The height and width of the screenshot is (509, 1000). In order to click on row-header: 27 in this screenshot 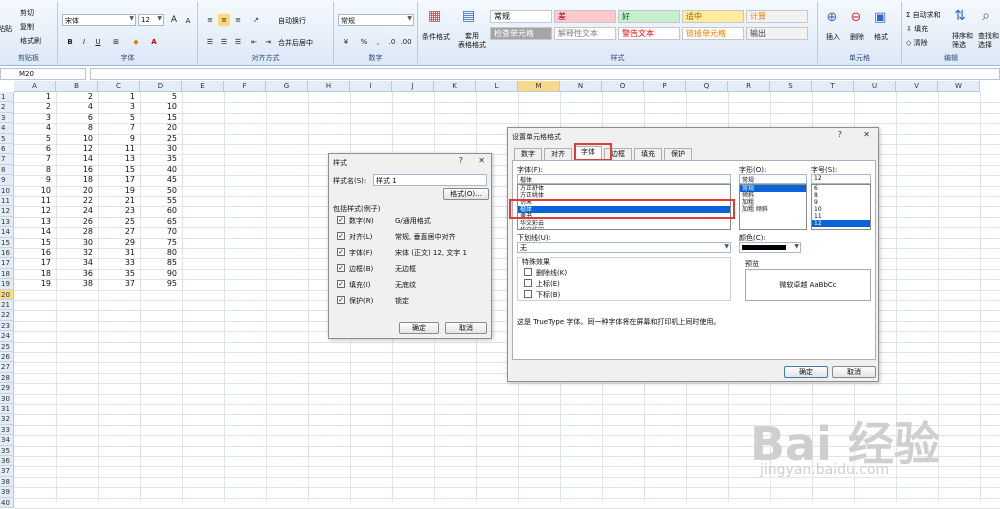, I will do `click(7, 367)`.